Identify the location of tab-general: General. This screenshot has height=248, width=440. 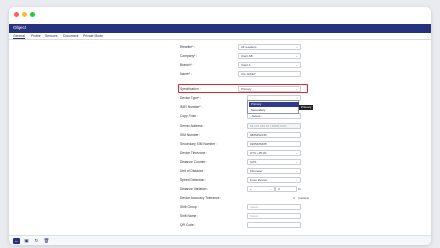
(19, 36).